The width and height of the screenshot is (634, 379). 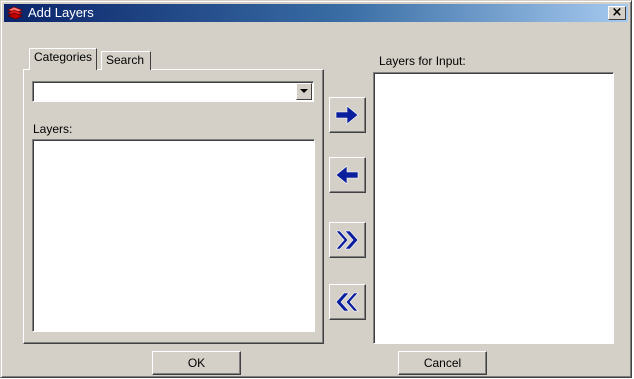 What do you see at coordinates (53, 129) in the screenshot?
I see `layers-label: Layers:` at bounding box center [53, 129].